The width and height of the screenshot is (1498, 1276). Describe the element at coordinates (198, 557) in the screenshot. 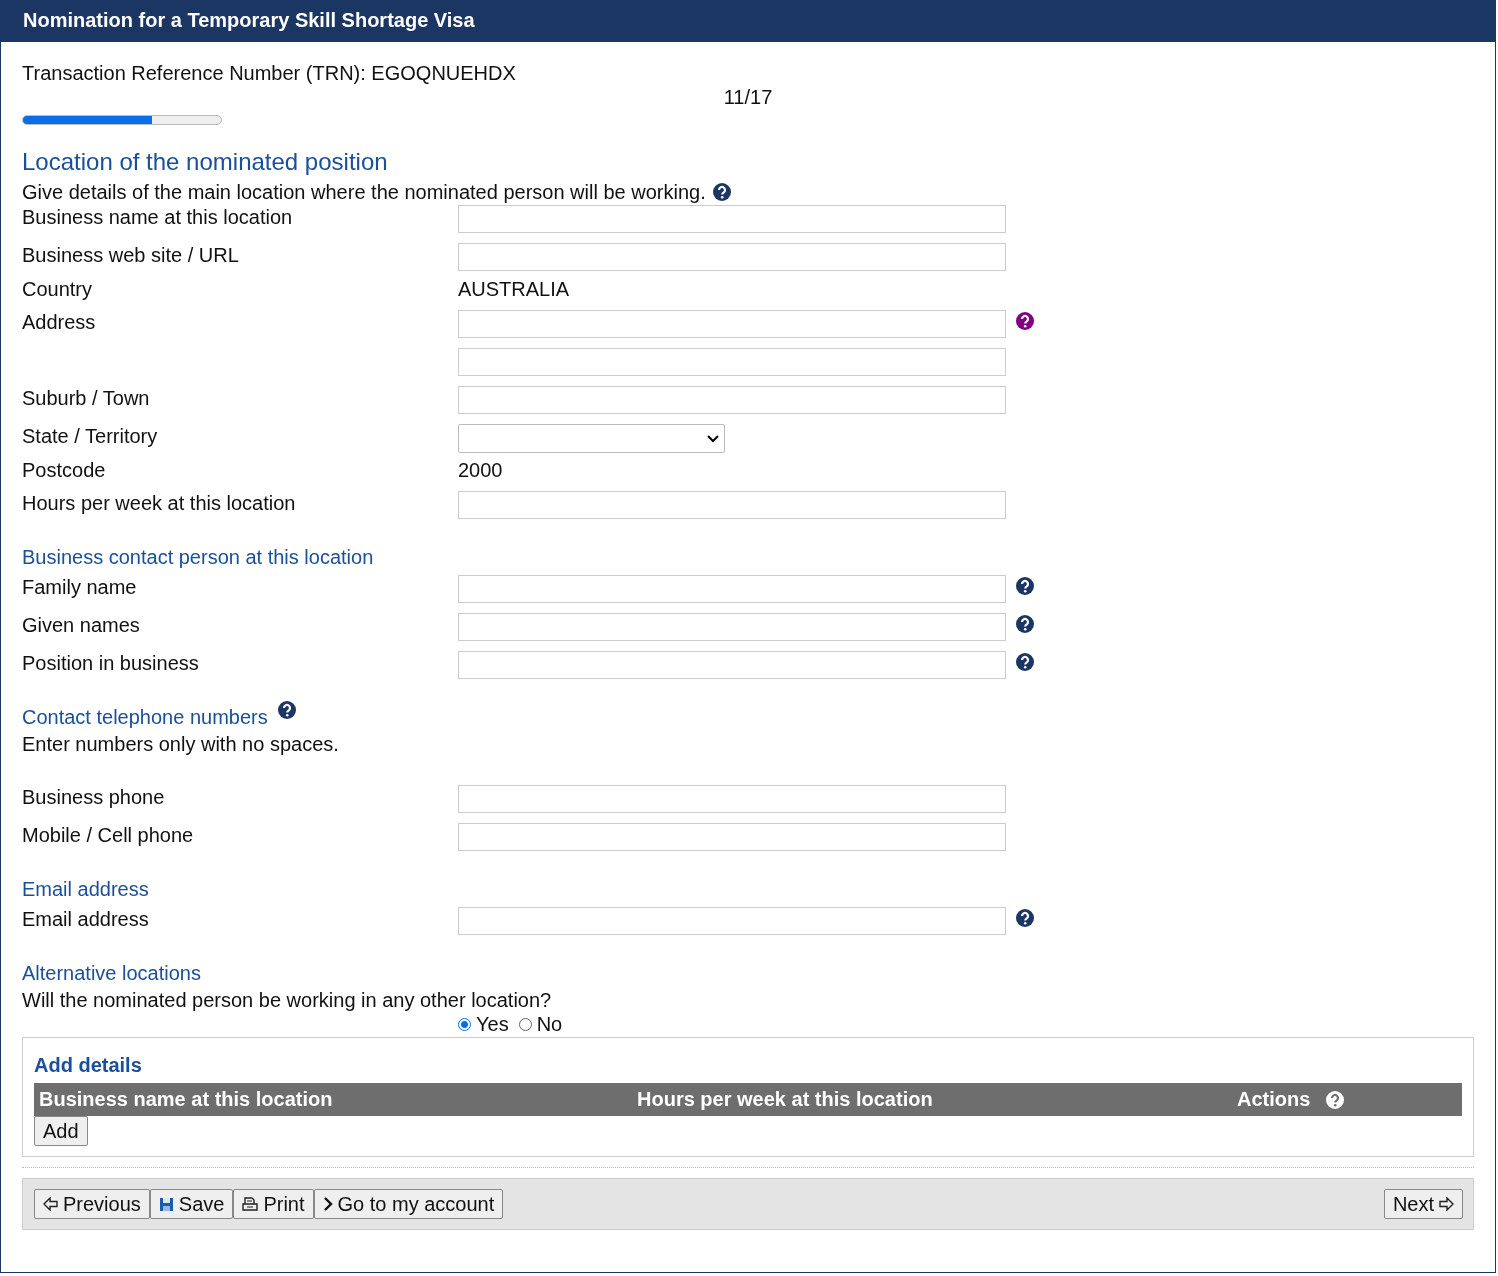

I see `section-heading: Business contact person at this location` at that location.